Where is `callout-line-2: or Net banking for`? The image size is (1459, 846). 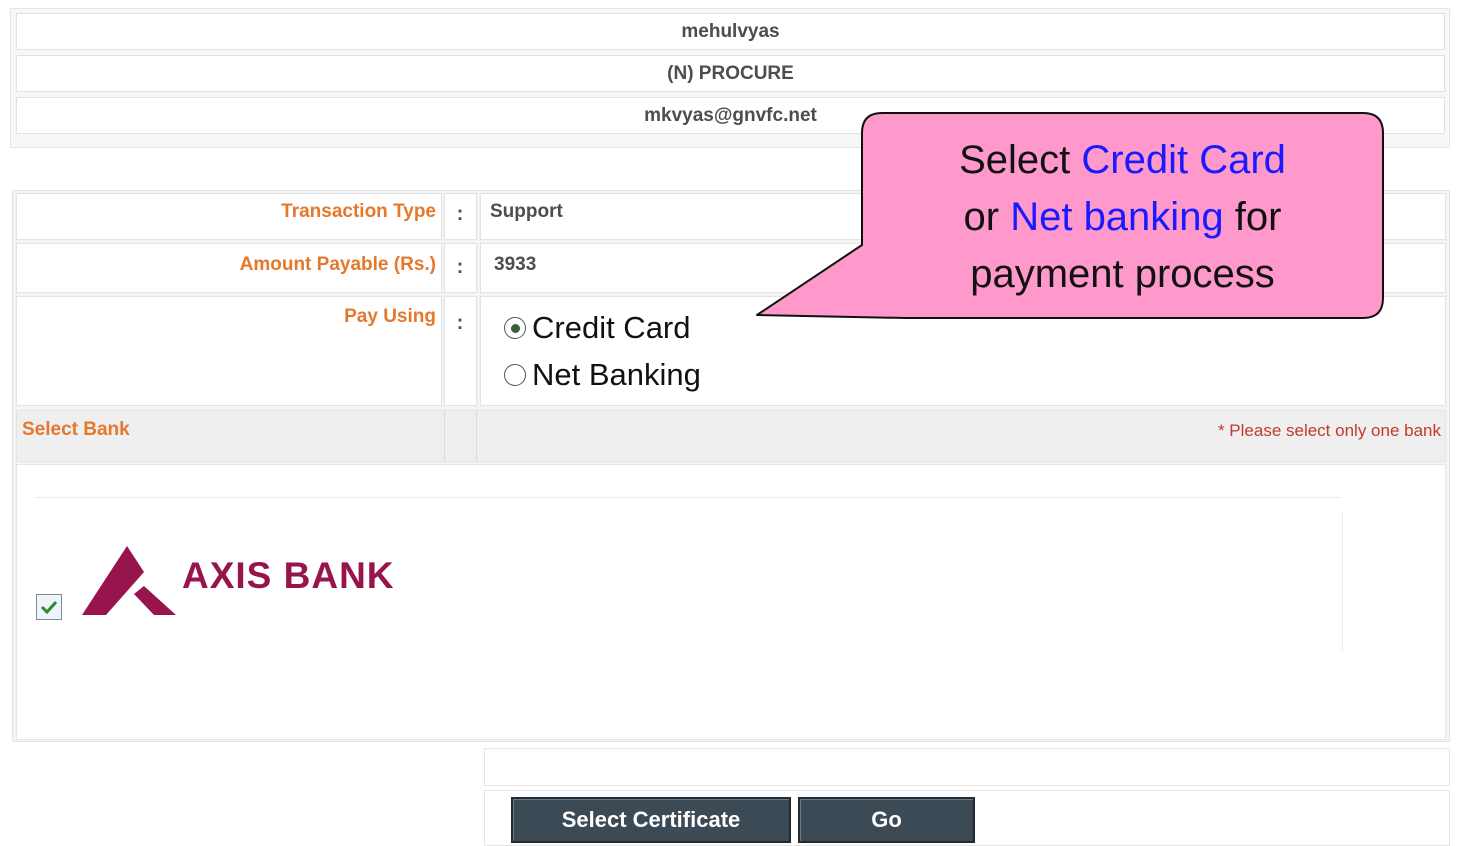 callout-line-2: or Net banking for is located at coordinates (1122, 217).